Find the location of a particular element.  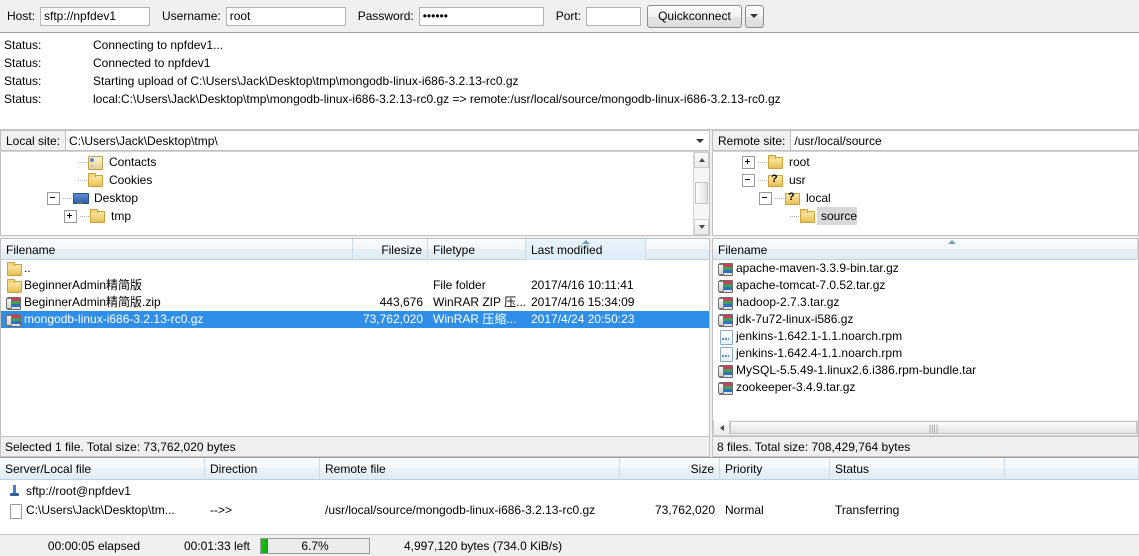

file-row: jenkins-1.642.4-1.1.noarch.rpm is located at coordinates (925, 353).